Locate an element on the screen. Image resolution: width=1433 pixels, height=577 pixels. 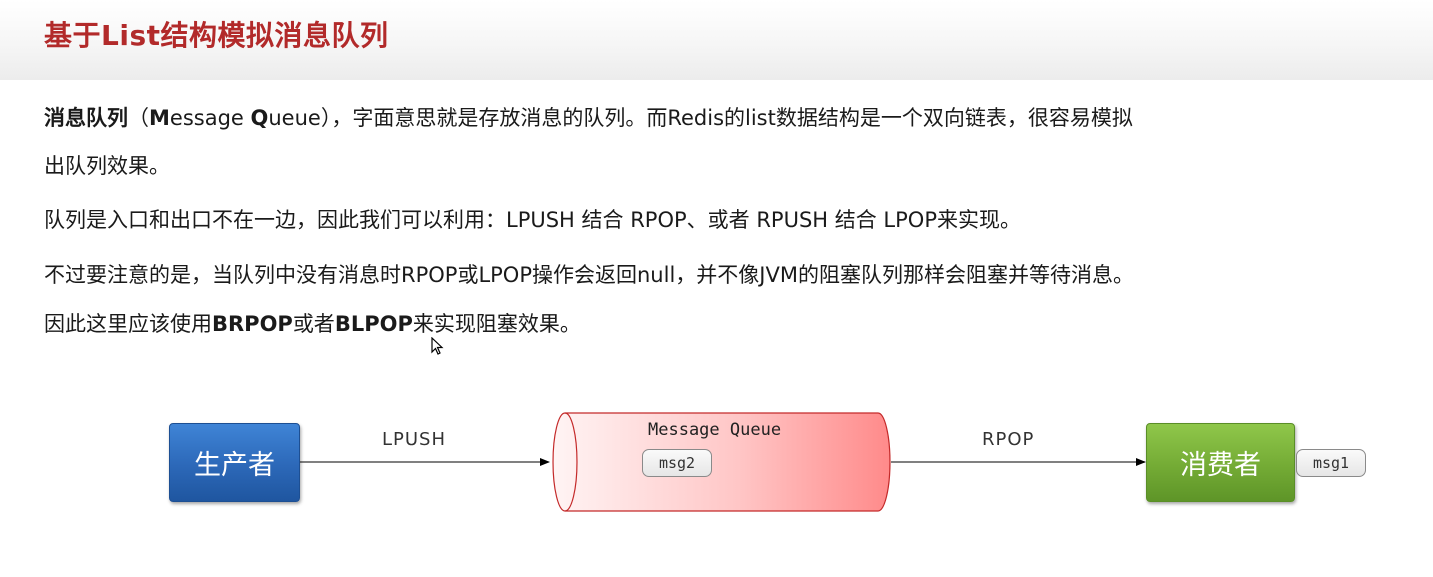
rpop-label: RPOP is located at coordinates (1008, 439).